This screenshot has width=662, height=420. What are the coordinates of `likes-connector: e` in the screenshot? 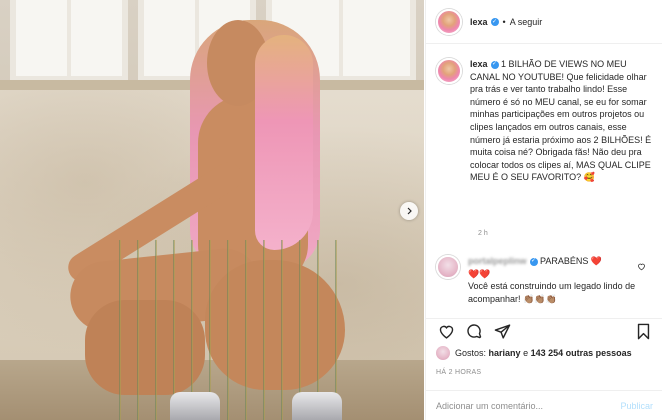 It's located at (526, 353).